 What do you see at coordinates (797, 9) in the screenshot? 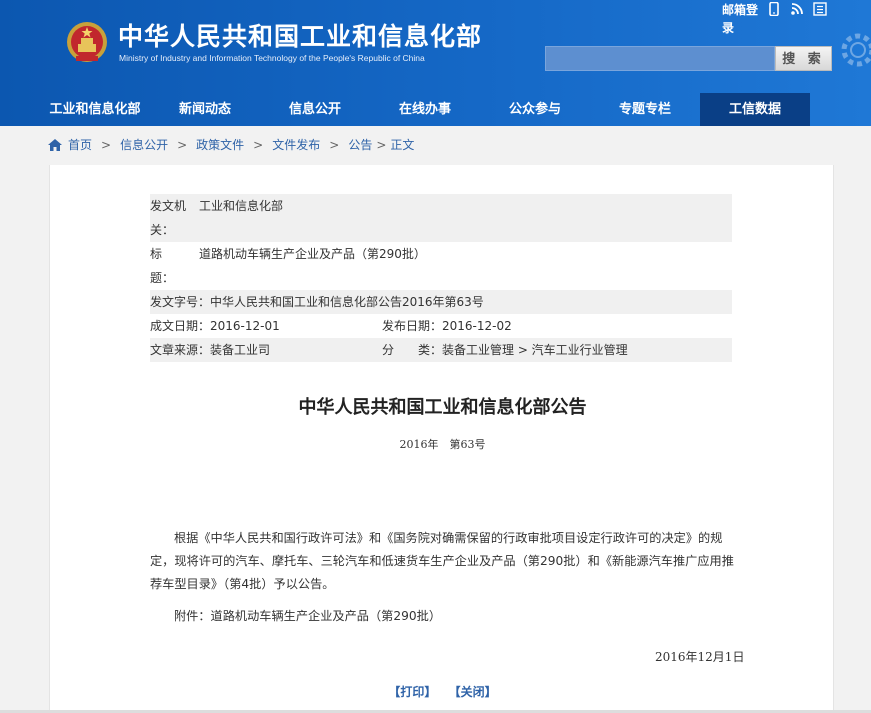
I see `rss-icon` at bounding box center [797, 9].